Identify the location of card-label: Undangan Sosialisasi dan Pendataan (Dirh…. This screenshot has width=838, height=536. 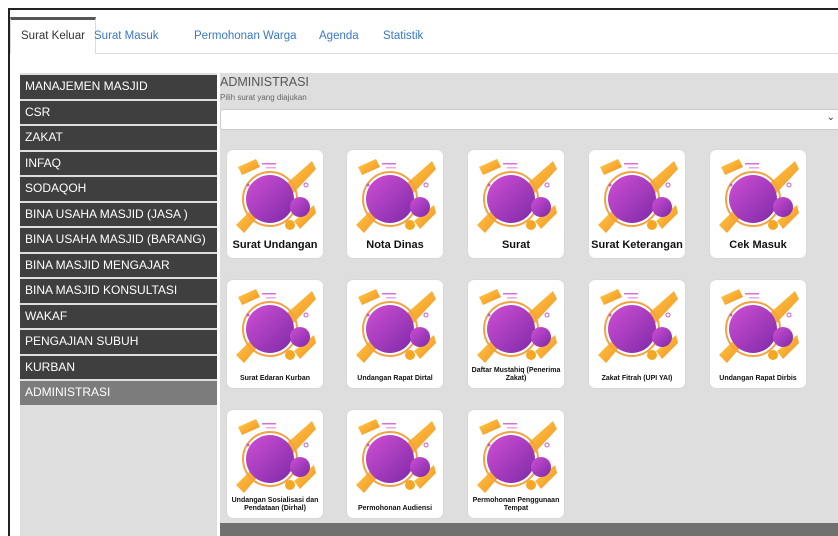
(275, 504).